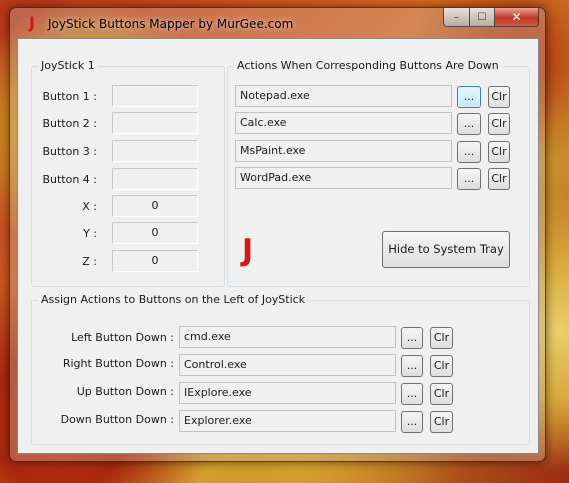 The height and width of the screenshot is (483, 569). What do you see at coordinates (499, 179) in the screenshot?
I see `action-4-clear-button: Clr` at bounding box center [499, 179].